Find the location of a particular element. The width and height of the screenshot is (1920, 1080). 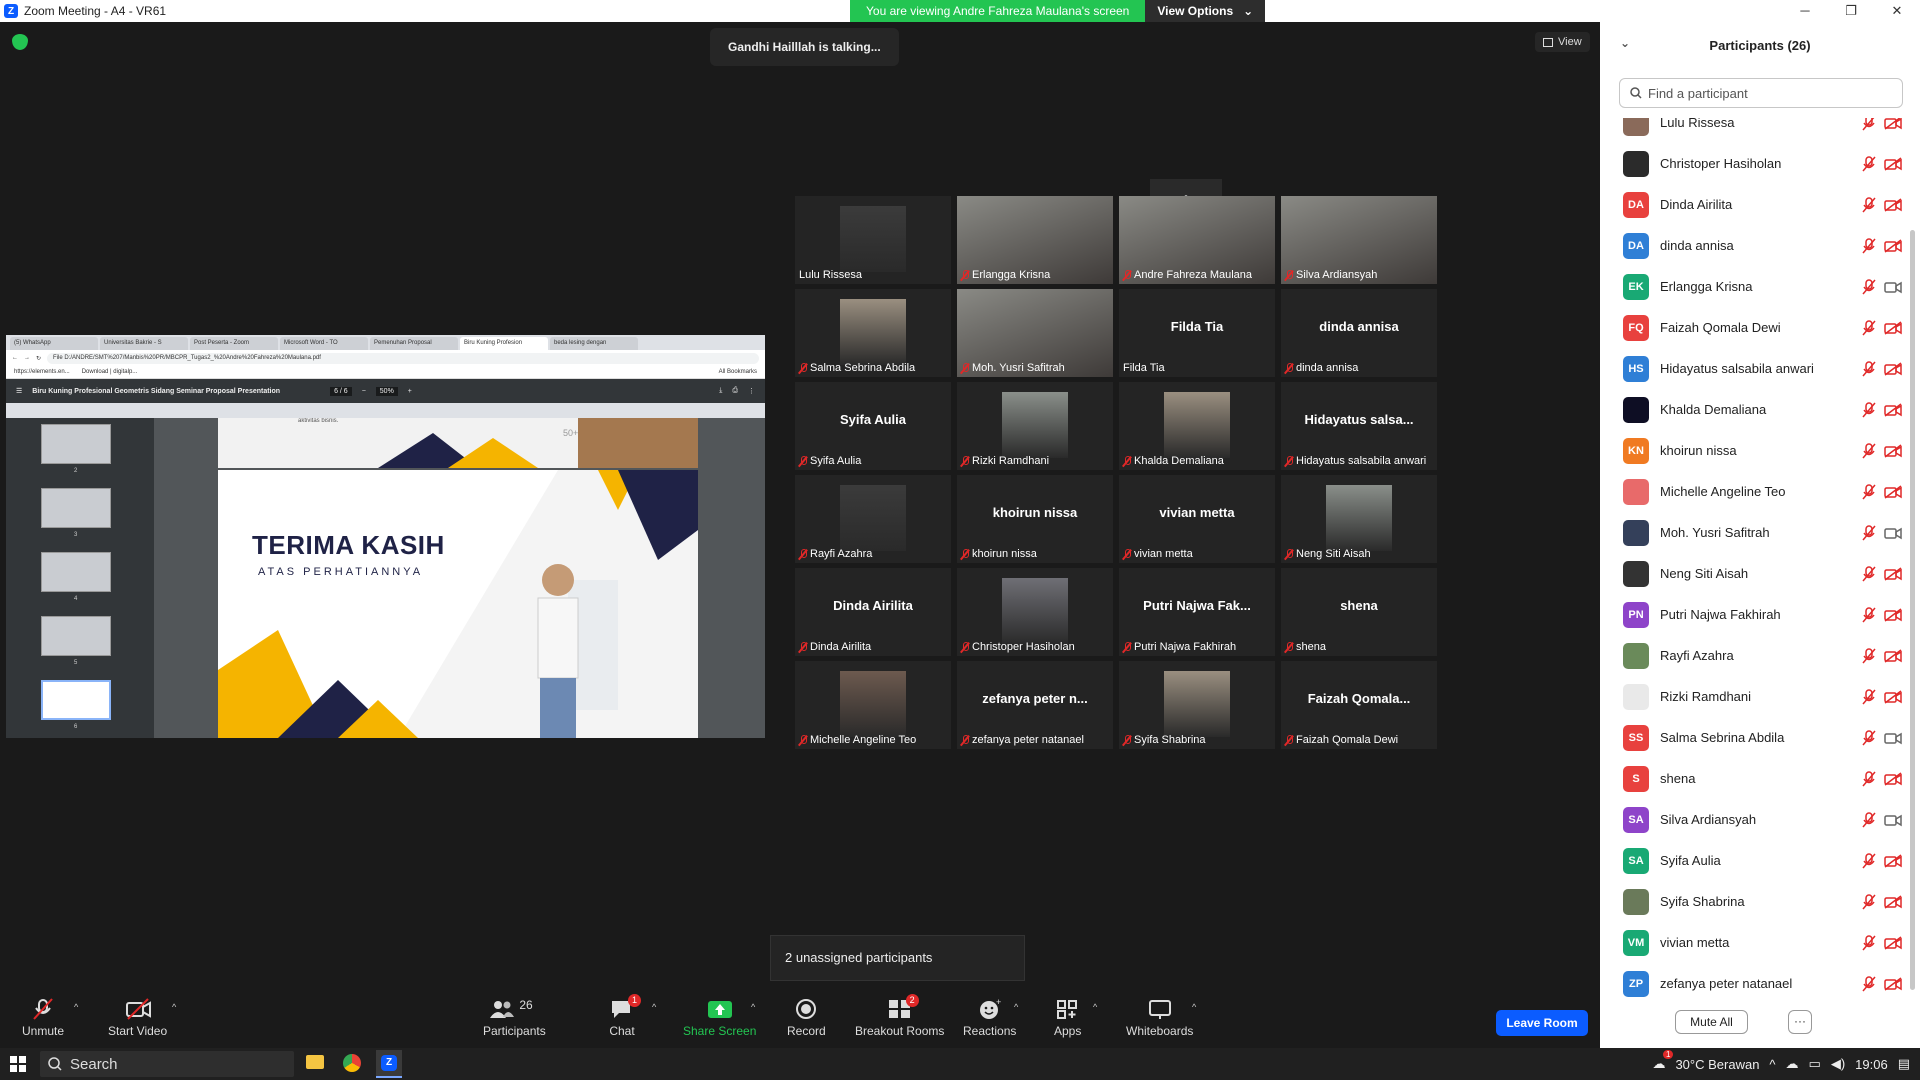

encryption-shield-icon is located at coordinates (20, 42).